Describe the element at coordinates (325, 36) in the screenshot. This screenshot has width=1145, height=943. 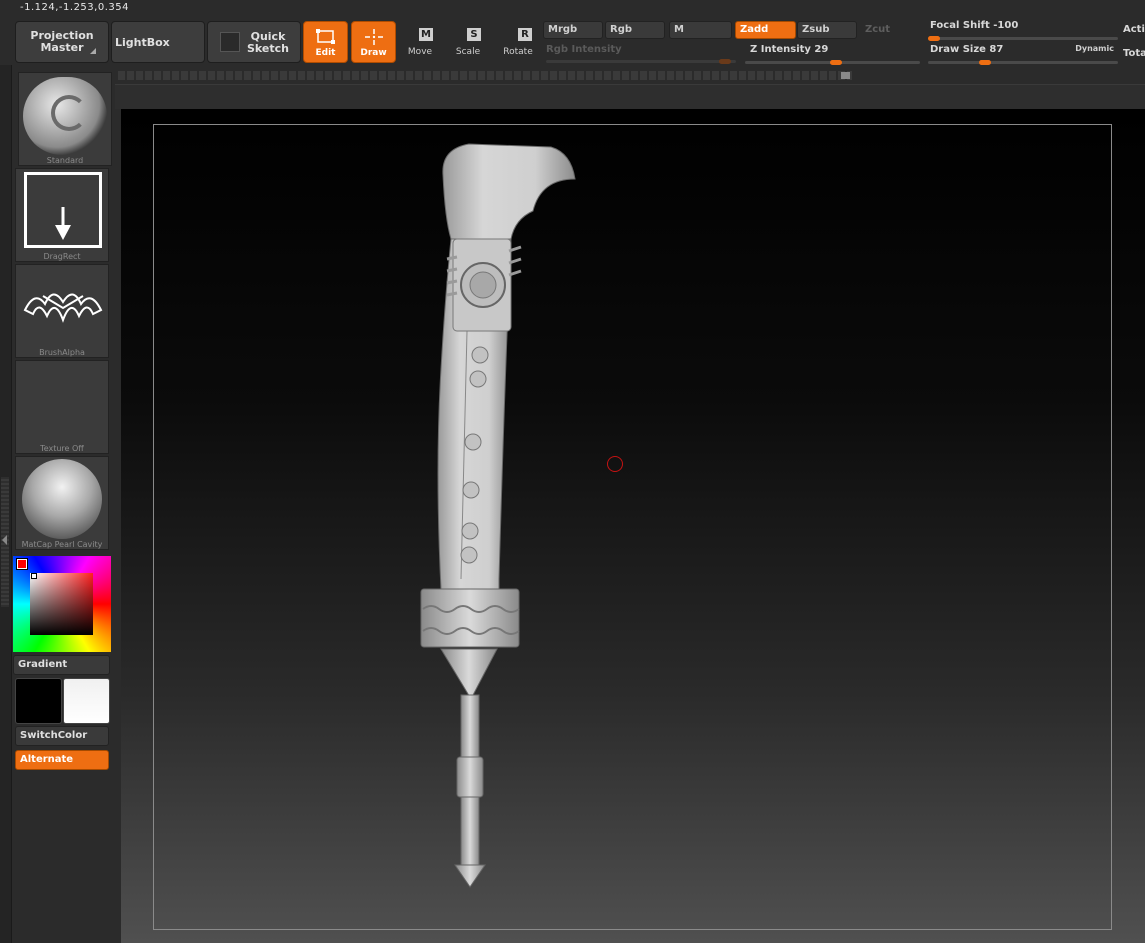
I see `edit-icon` at that location.